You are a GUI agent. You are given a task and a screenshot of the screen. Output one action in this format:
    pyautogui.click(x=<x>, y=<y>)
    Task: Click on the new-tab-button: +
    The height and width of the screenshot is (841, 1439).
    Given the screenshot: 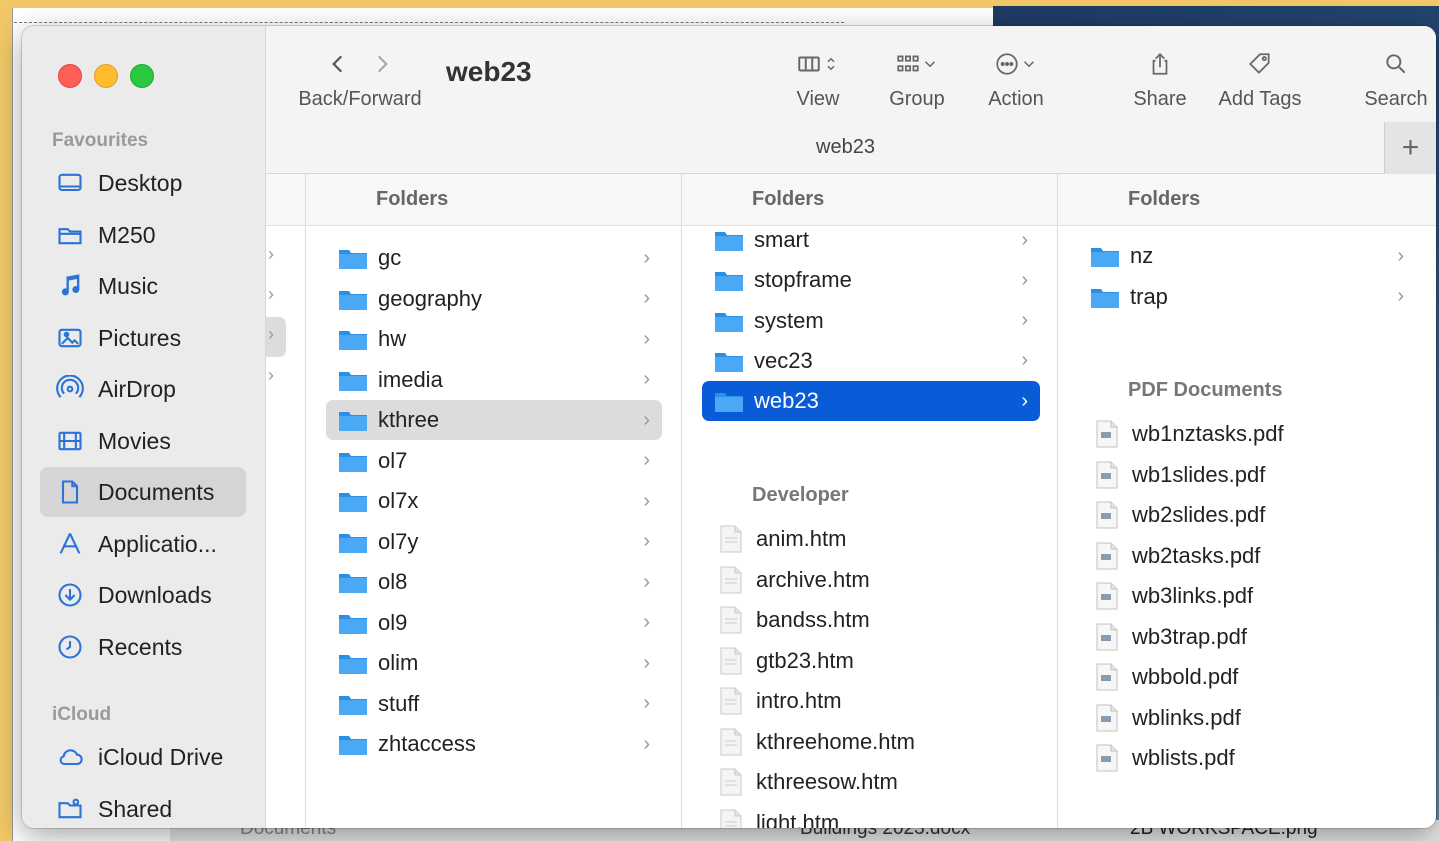 What is the action you would take?
    pyautogui.click(x=1410, y=148)
    